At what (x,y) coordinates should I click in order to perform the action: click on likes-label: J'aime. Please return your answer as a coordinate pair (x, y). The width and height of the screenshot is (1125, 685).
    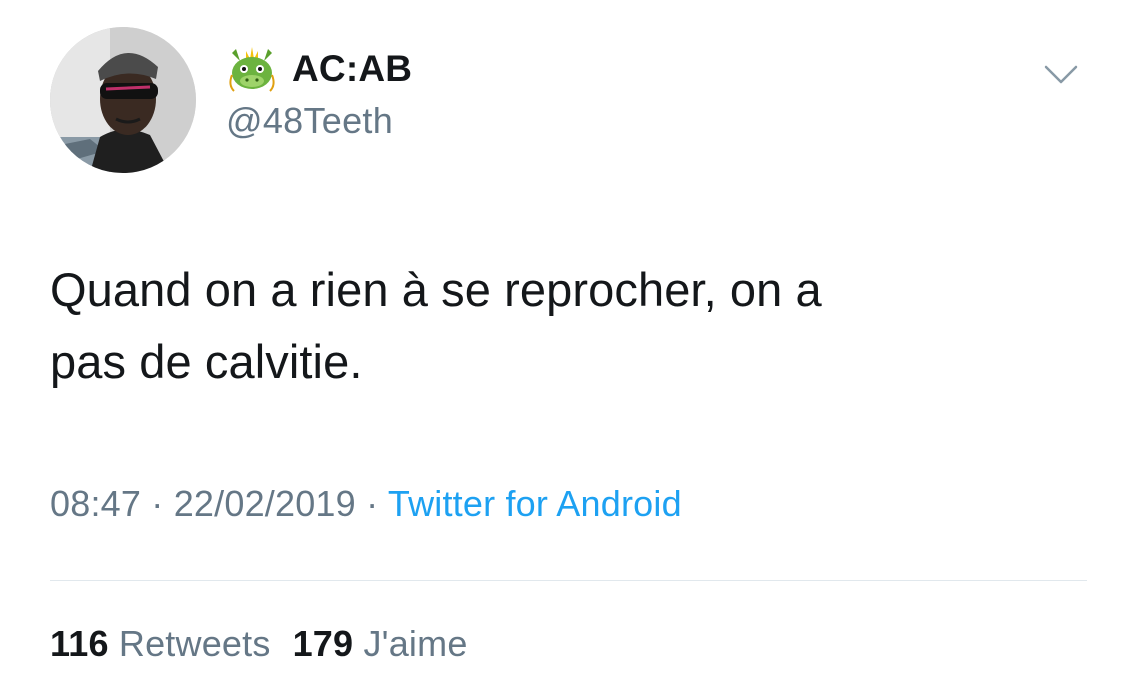
    Looking at the image, I should click on (415, 643).